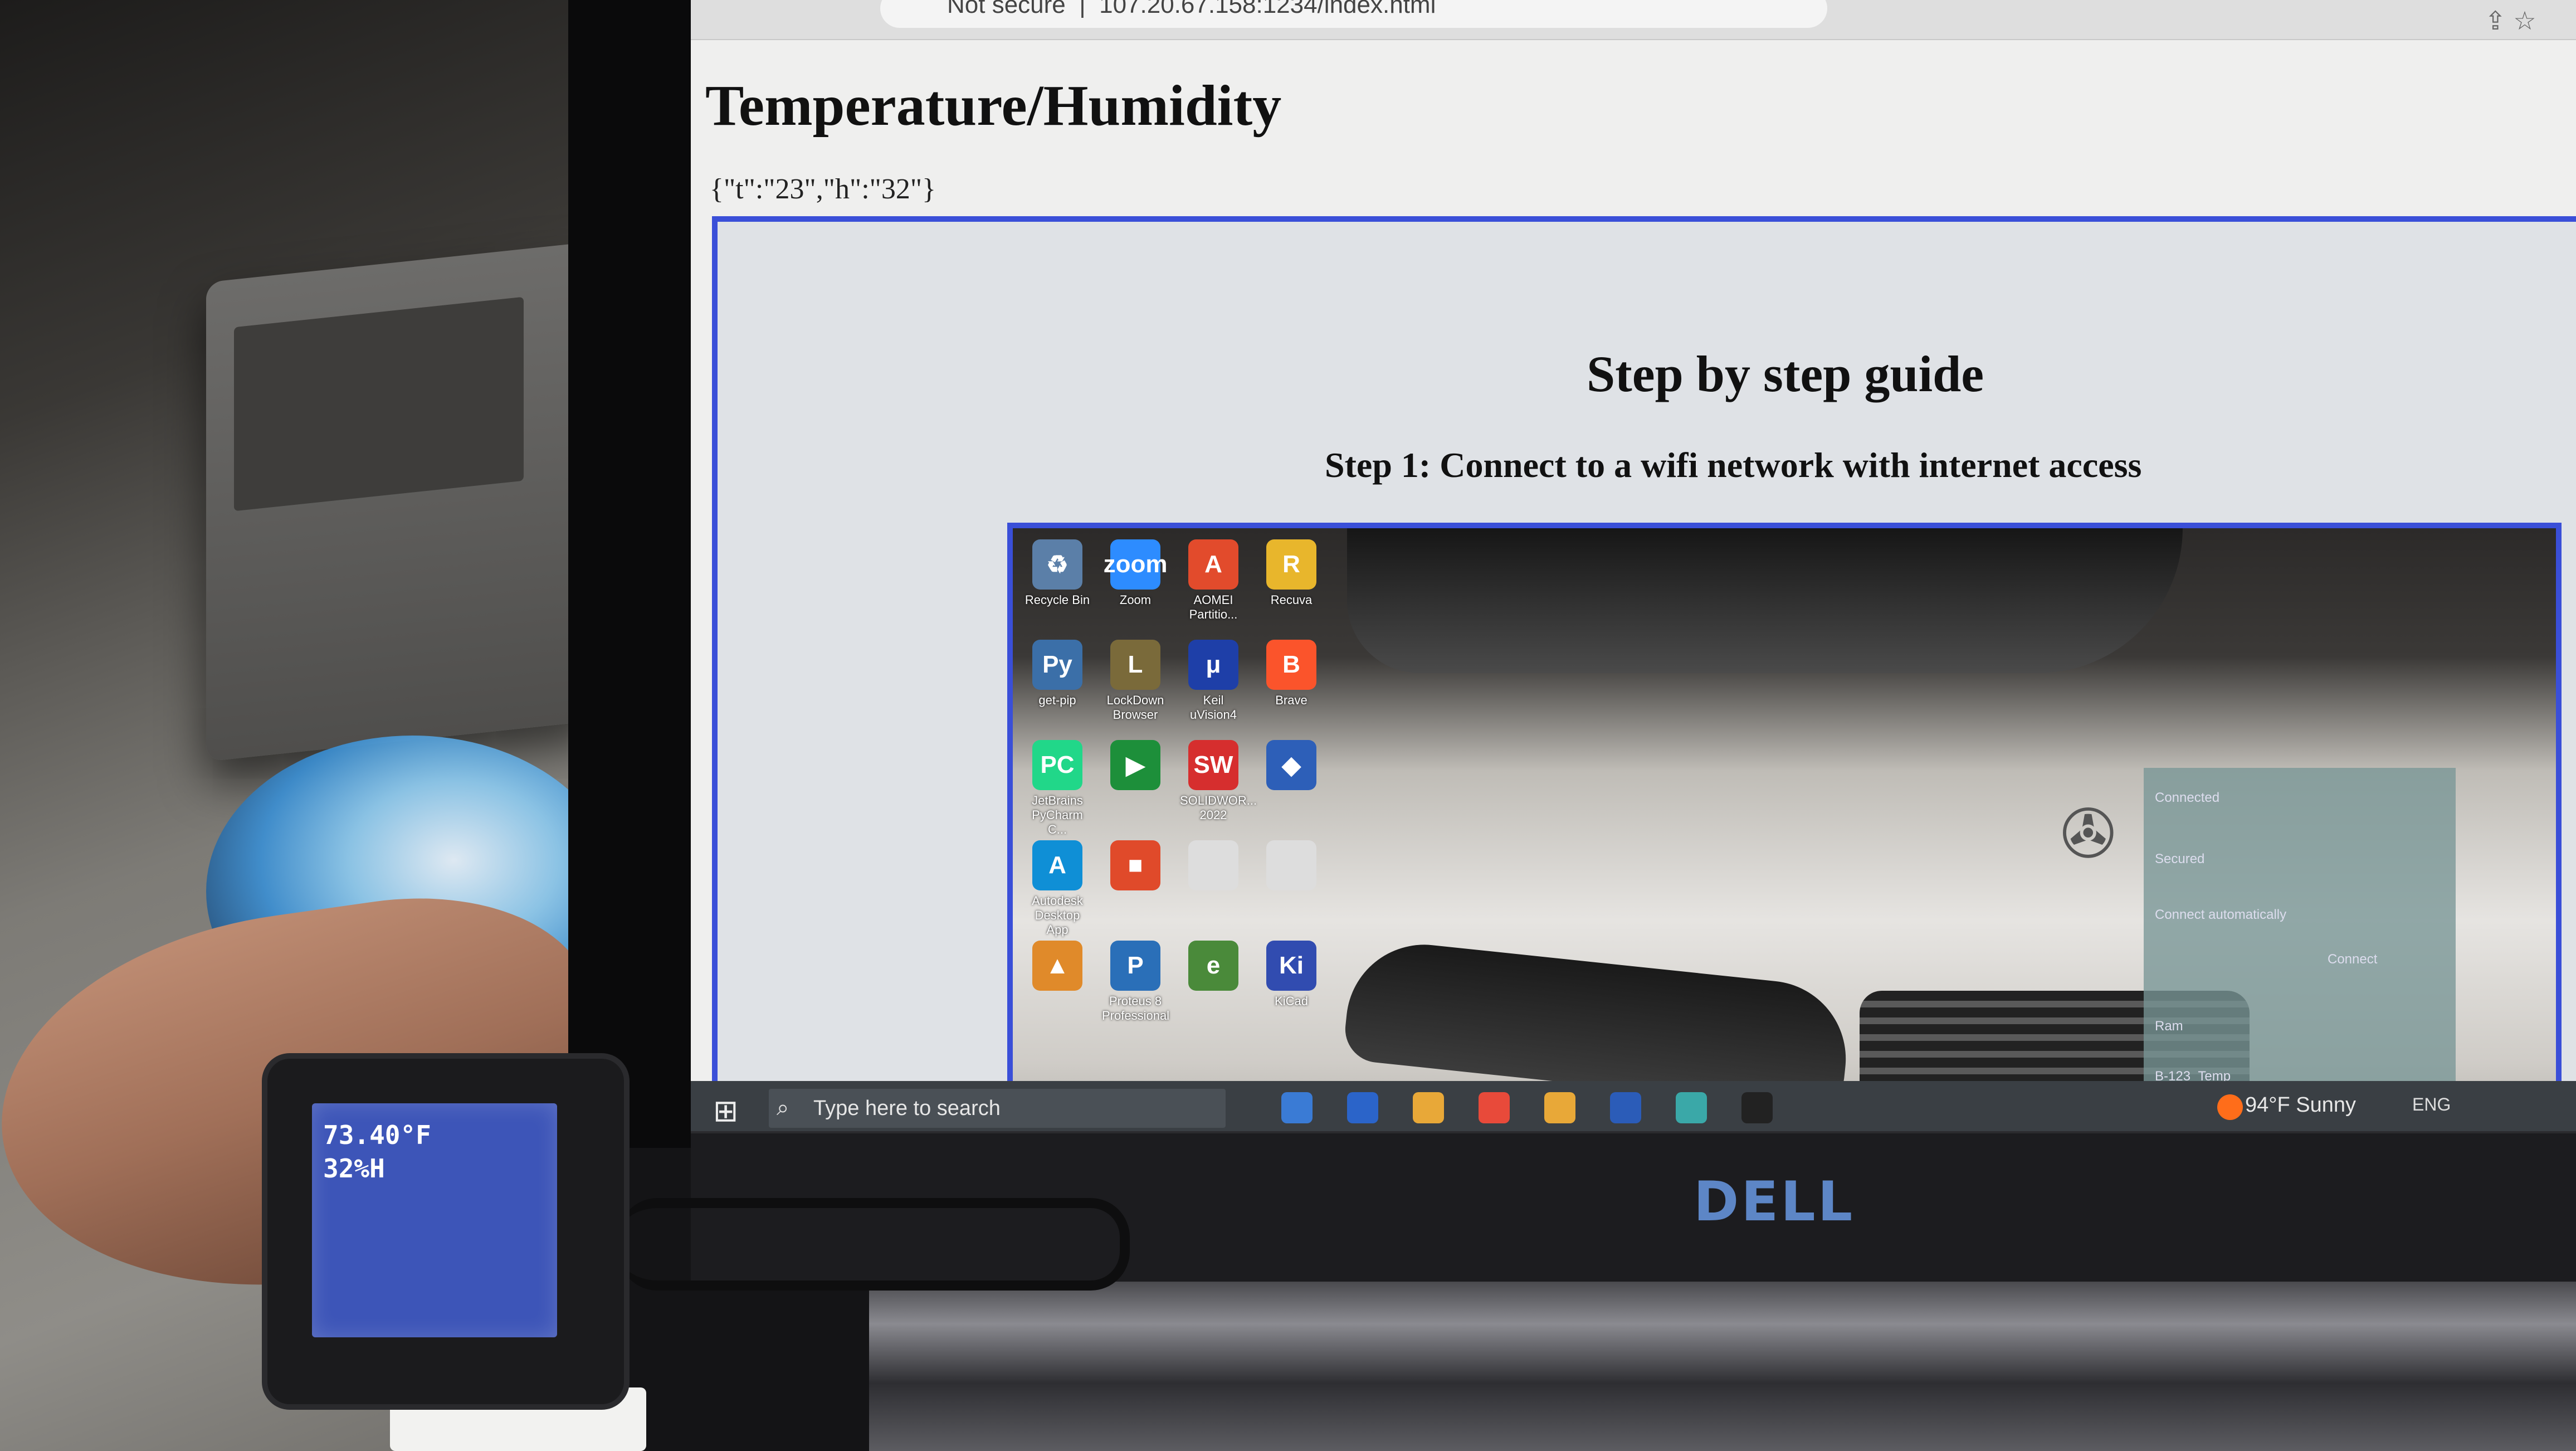 This screenshot has width=2576, height=1451. Describe the element at coordinates (1135, 966) in the screenshot. I see `app-icon: P` at that location.